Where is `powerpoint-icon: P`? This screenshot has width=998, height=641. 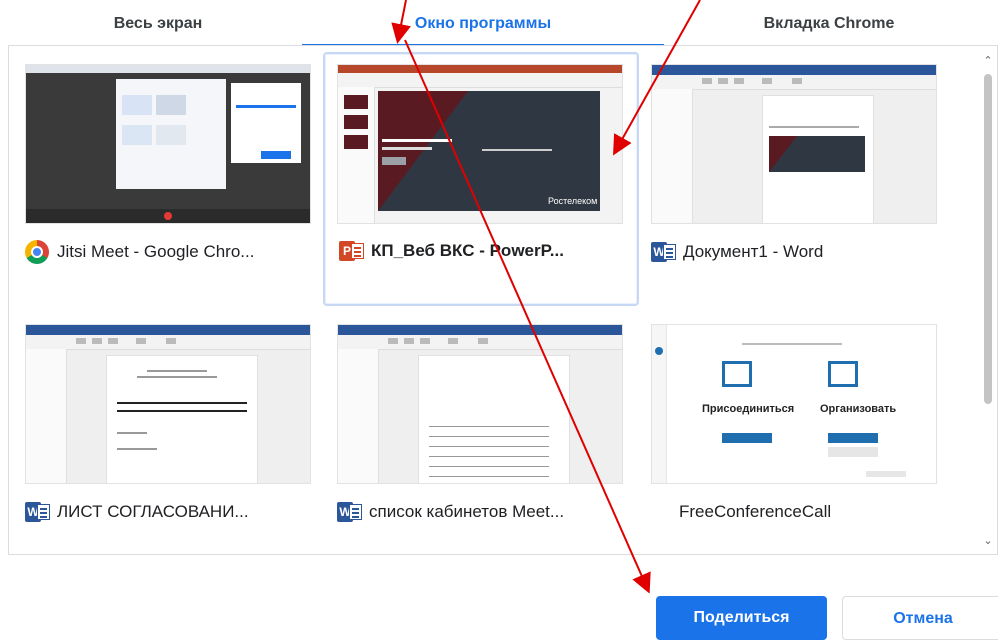
powerpoint-icon: P is located at coordinates (352, 251).